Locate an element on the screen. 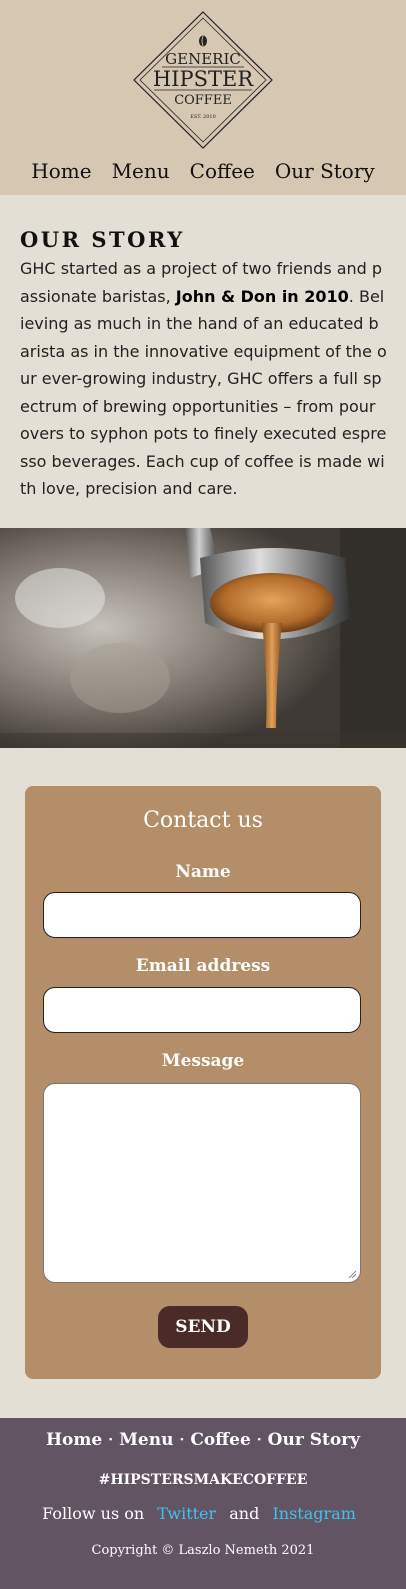 This screenshot has height=1589, width=406. logo-line3: COFFEE is located at coordinates (203, 100).